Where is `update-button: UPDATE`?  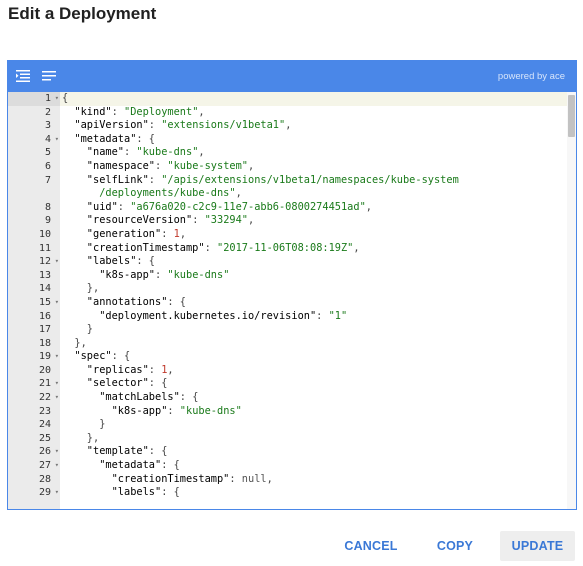
update-button: UPDATE is located at coordinates (537, 546).